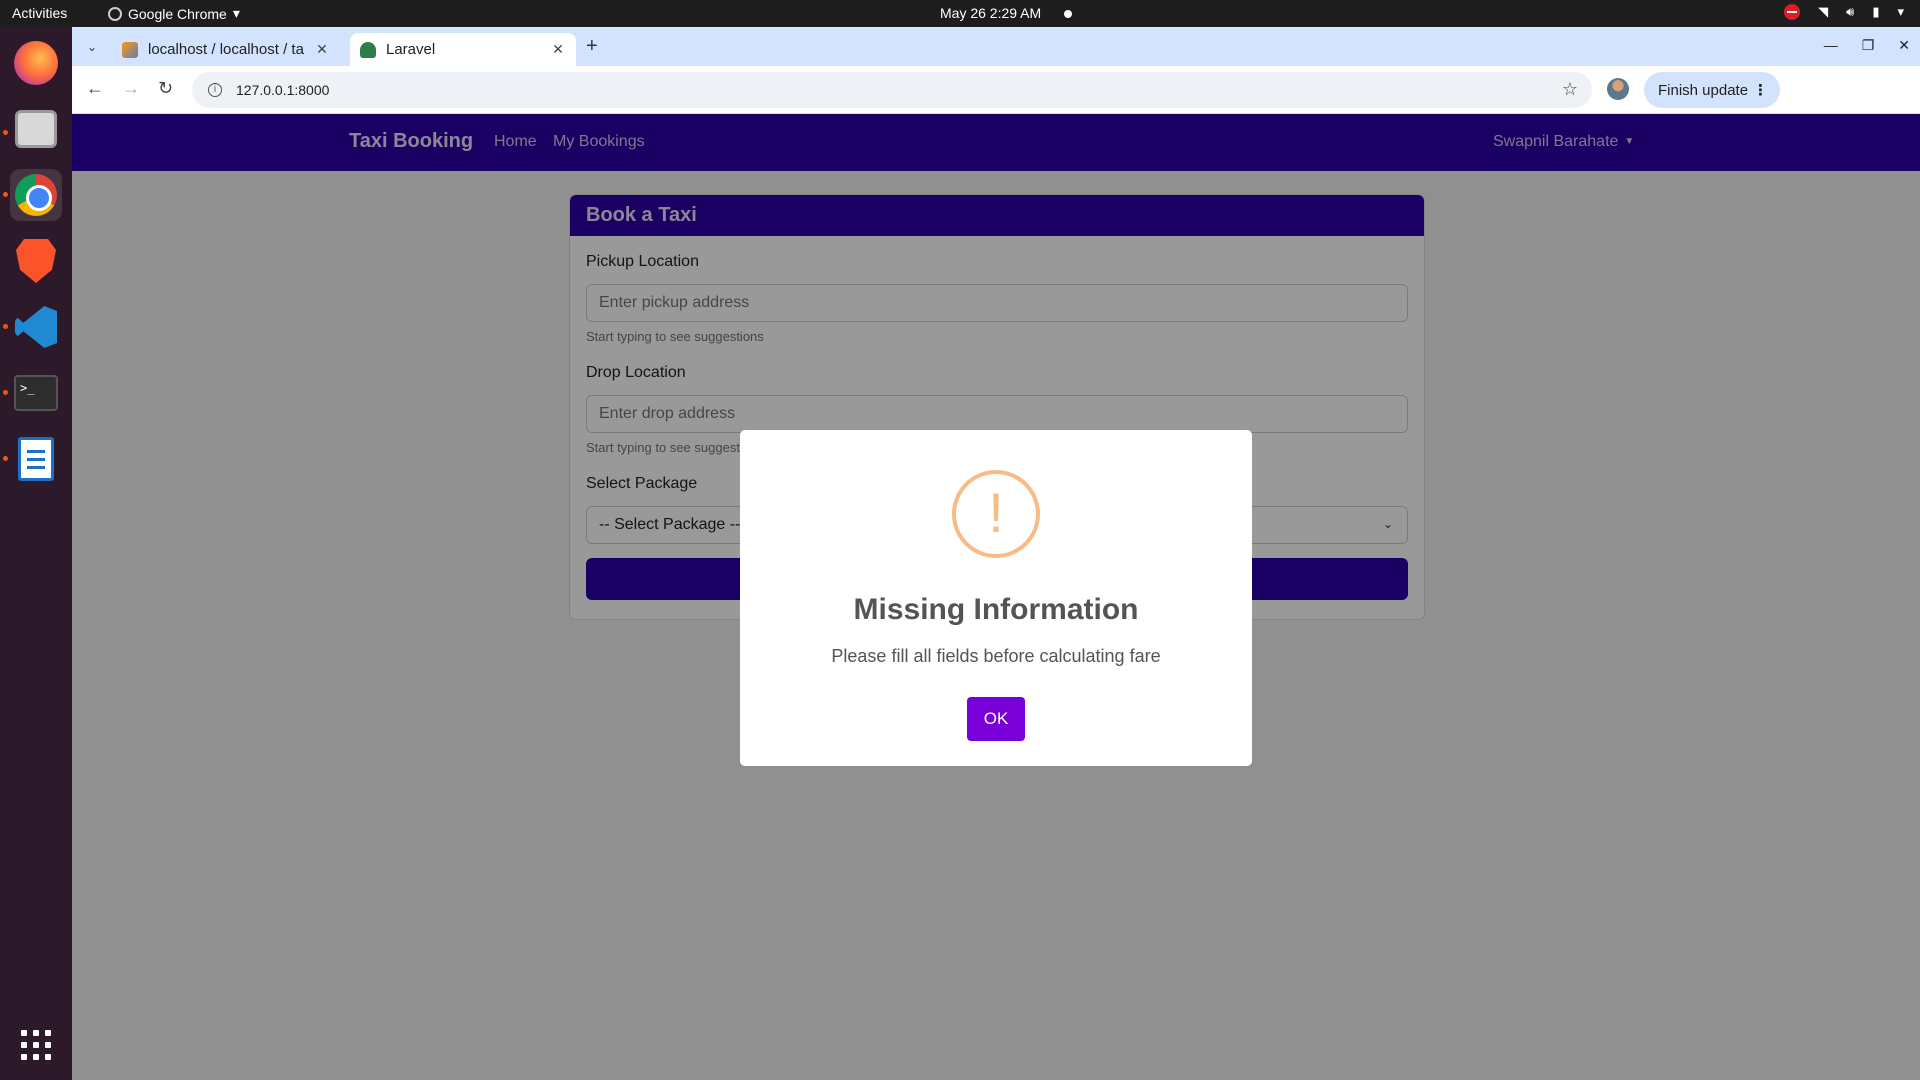 The height and width of the screenshot is (1080, 1920). Describe the element at coordinates (95, 88) in the screenshot. I see `back-arrow-icon: ←` at that location.